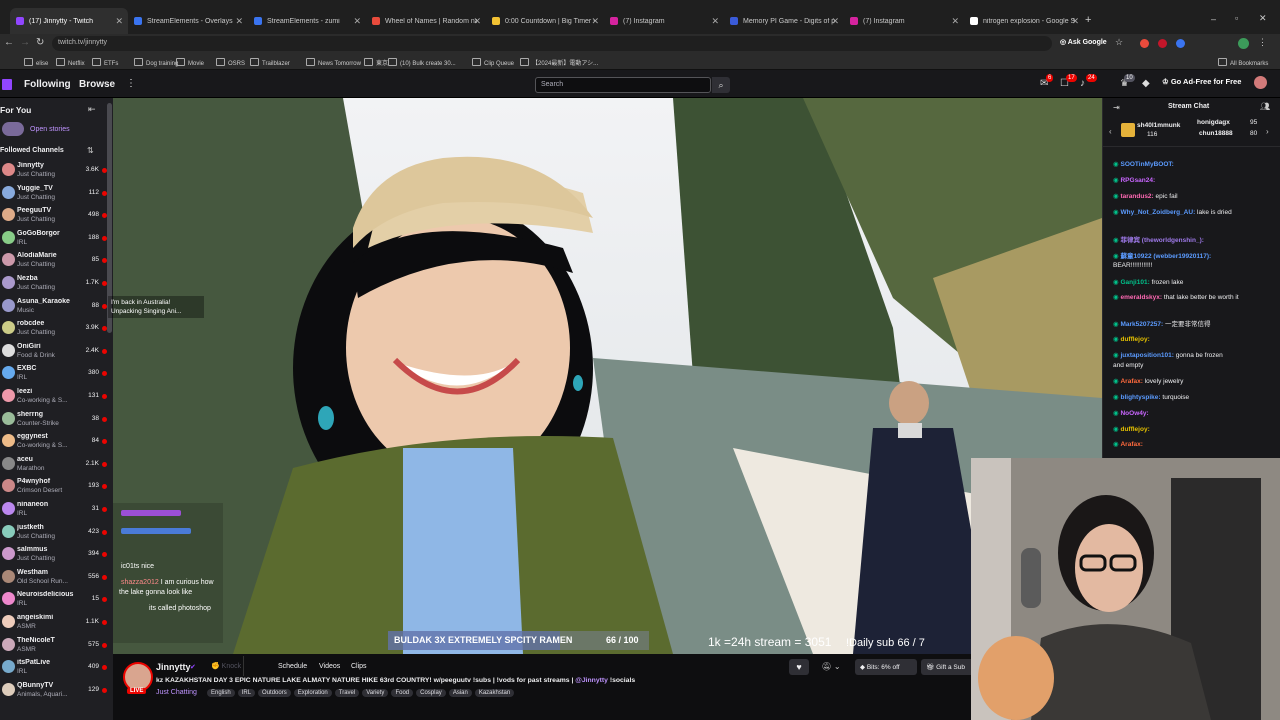  What do you see at coordinates (55, 284) in the screenshot?
I see `sidebar-channel-item: Nezba Just Chatting 1.7K` at bounding box center [55, 284].